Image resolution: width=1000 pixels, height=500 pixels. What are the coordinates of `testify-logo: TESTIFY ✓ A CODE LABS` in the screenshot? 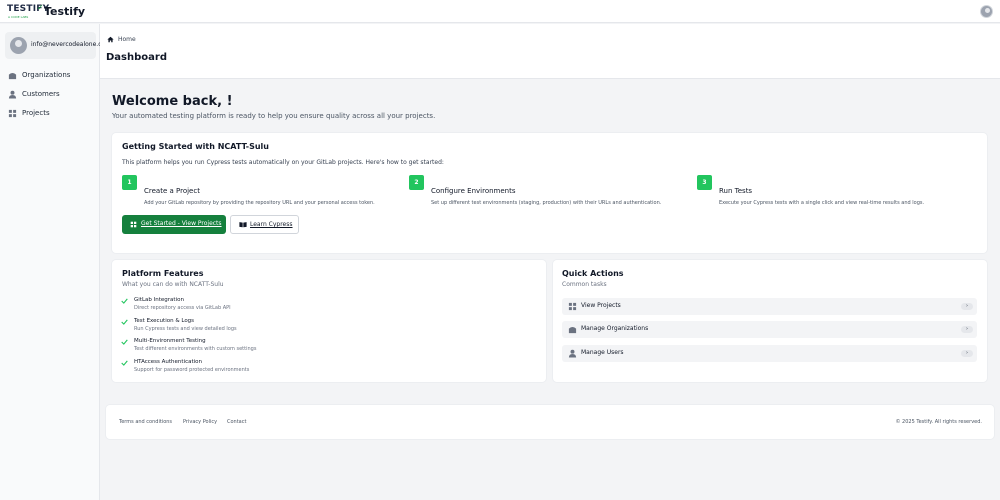 It's located at (28, 11).